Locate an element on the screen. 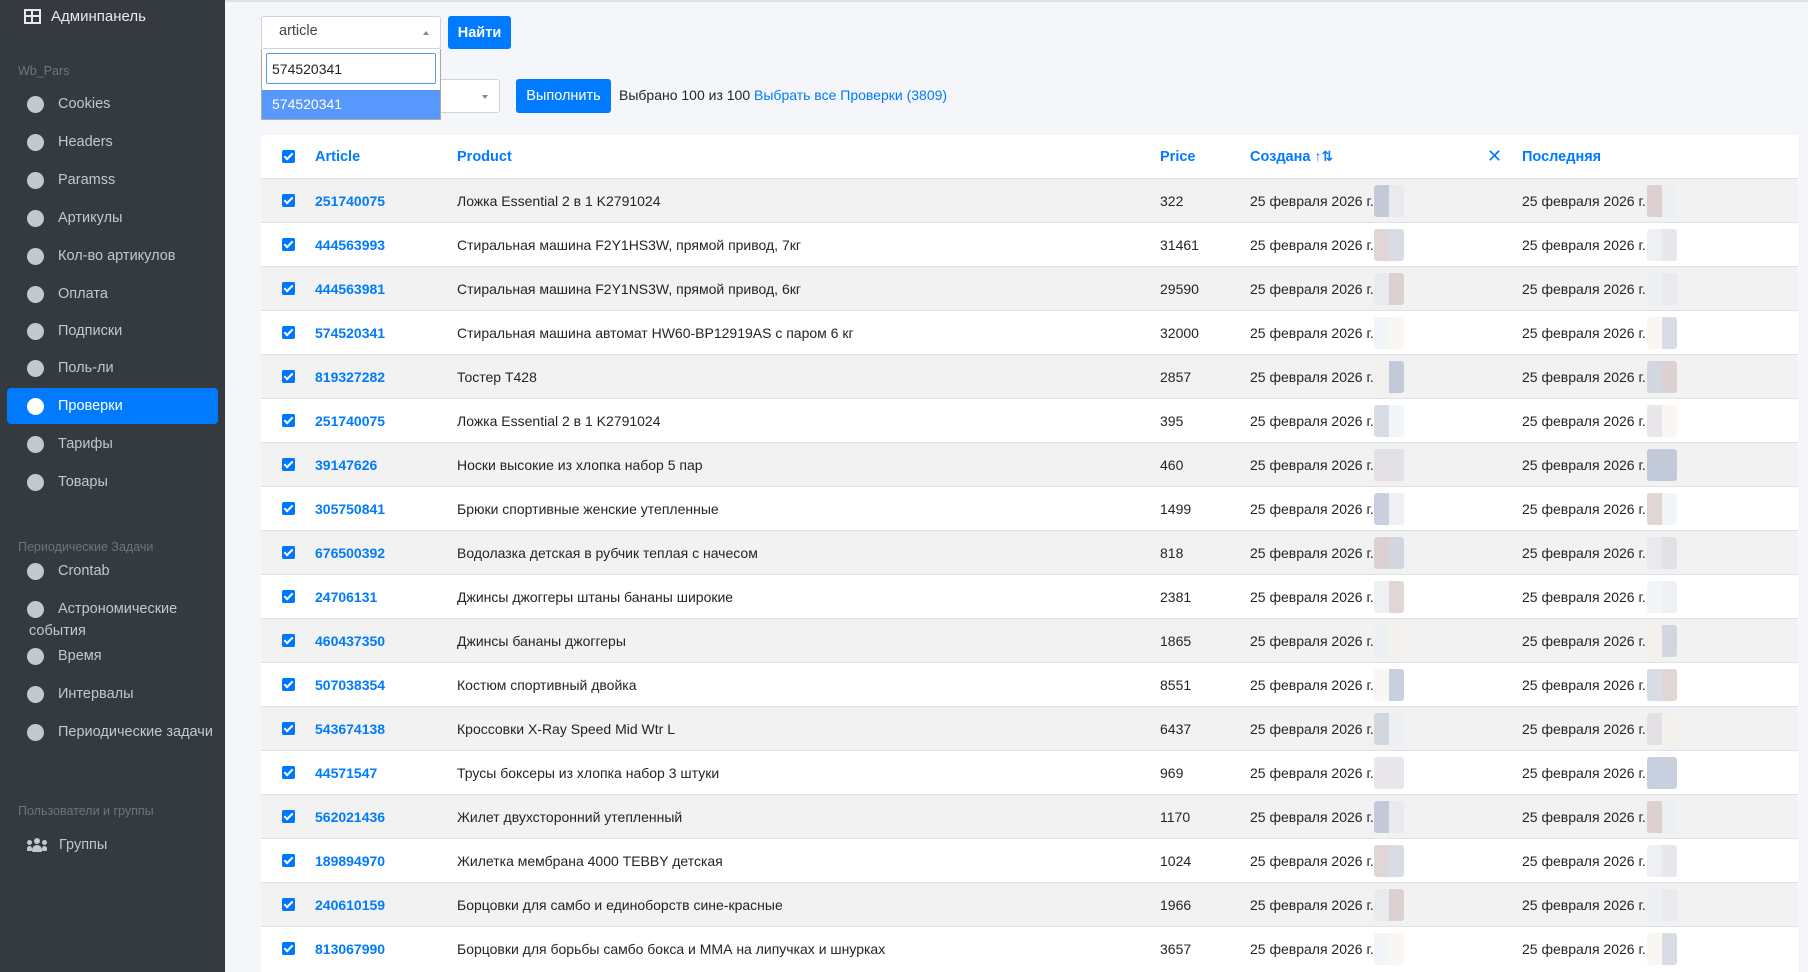 This screenshot has height=972, width=1808. article-link-text: 305750841 is located at coordinates (350, 509).